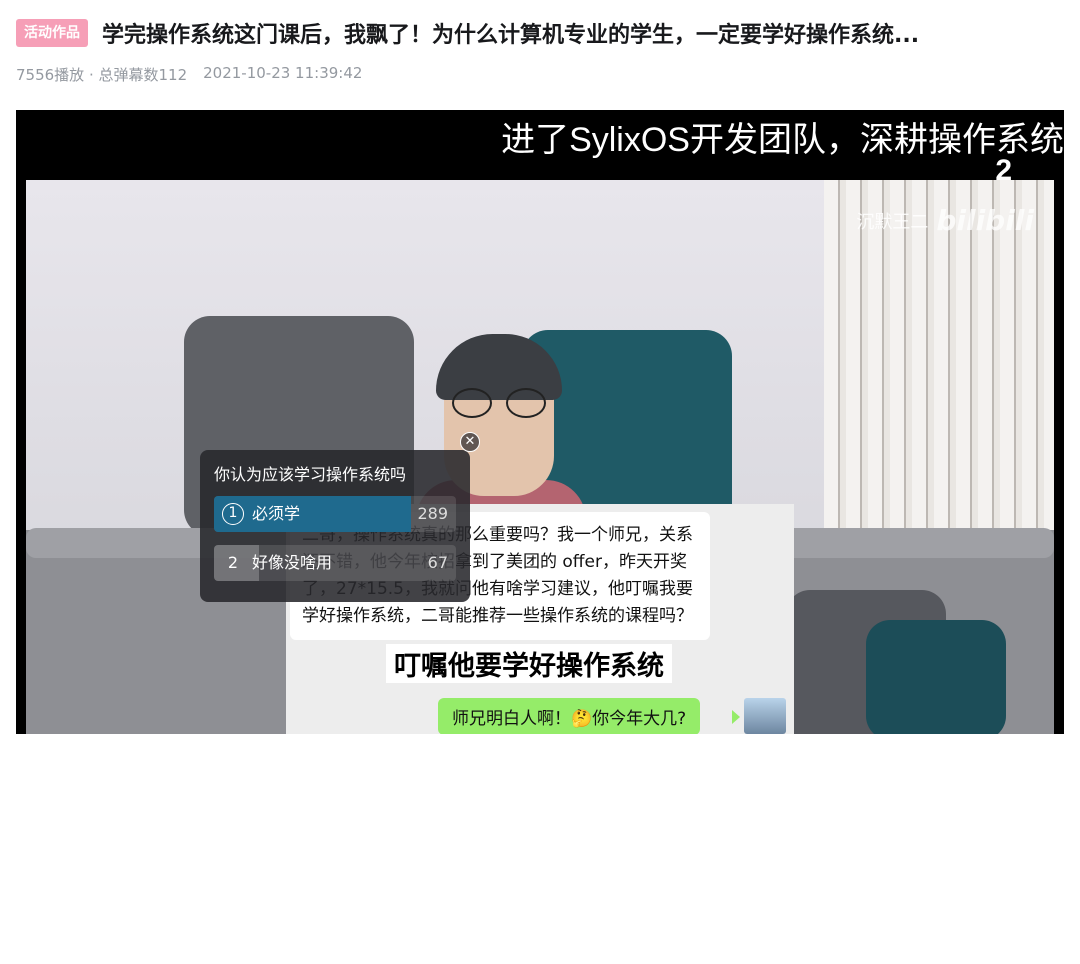 The width and height of the screenshot is (1080, 964). Describe the element at coordinates (569, 716) in the screenshot. I see `chat-reply: 师兄明白人啊！🤔你今年大几?` at that location.